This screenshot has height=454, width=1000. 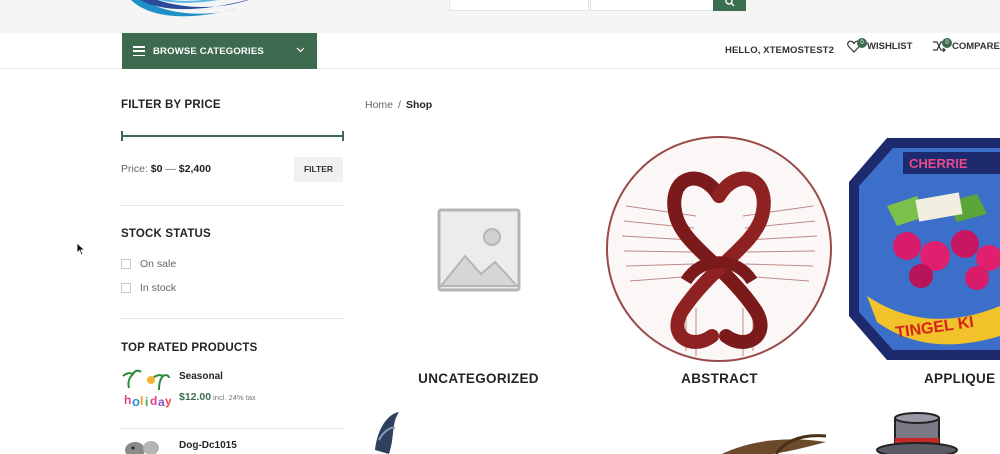 What do you see at coordinates (168, 401) in the screenshot?
I see `svg-text: y` at bounding box center [168, 401].